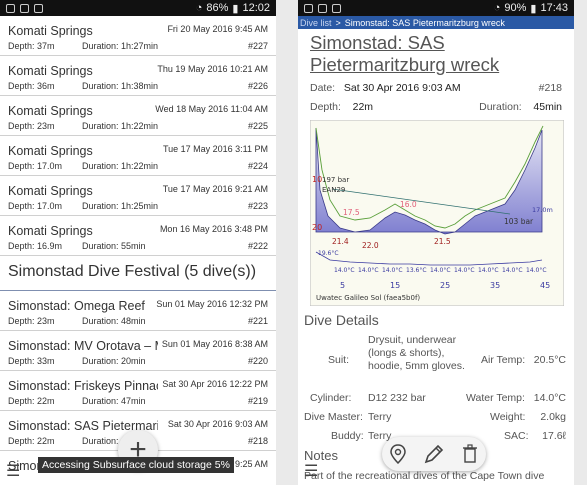 The height and width of the screenshot is (485, 587). I want to click on weight-value: 2.0kg, so click(553, 417).